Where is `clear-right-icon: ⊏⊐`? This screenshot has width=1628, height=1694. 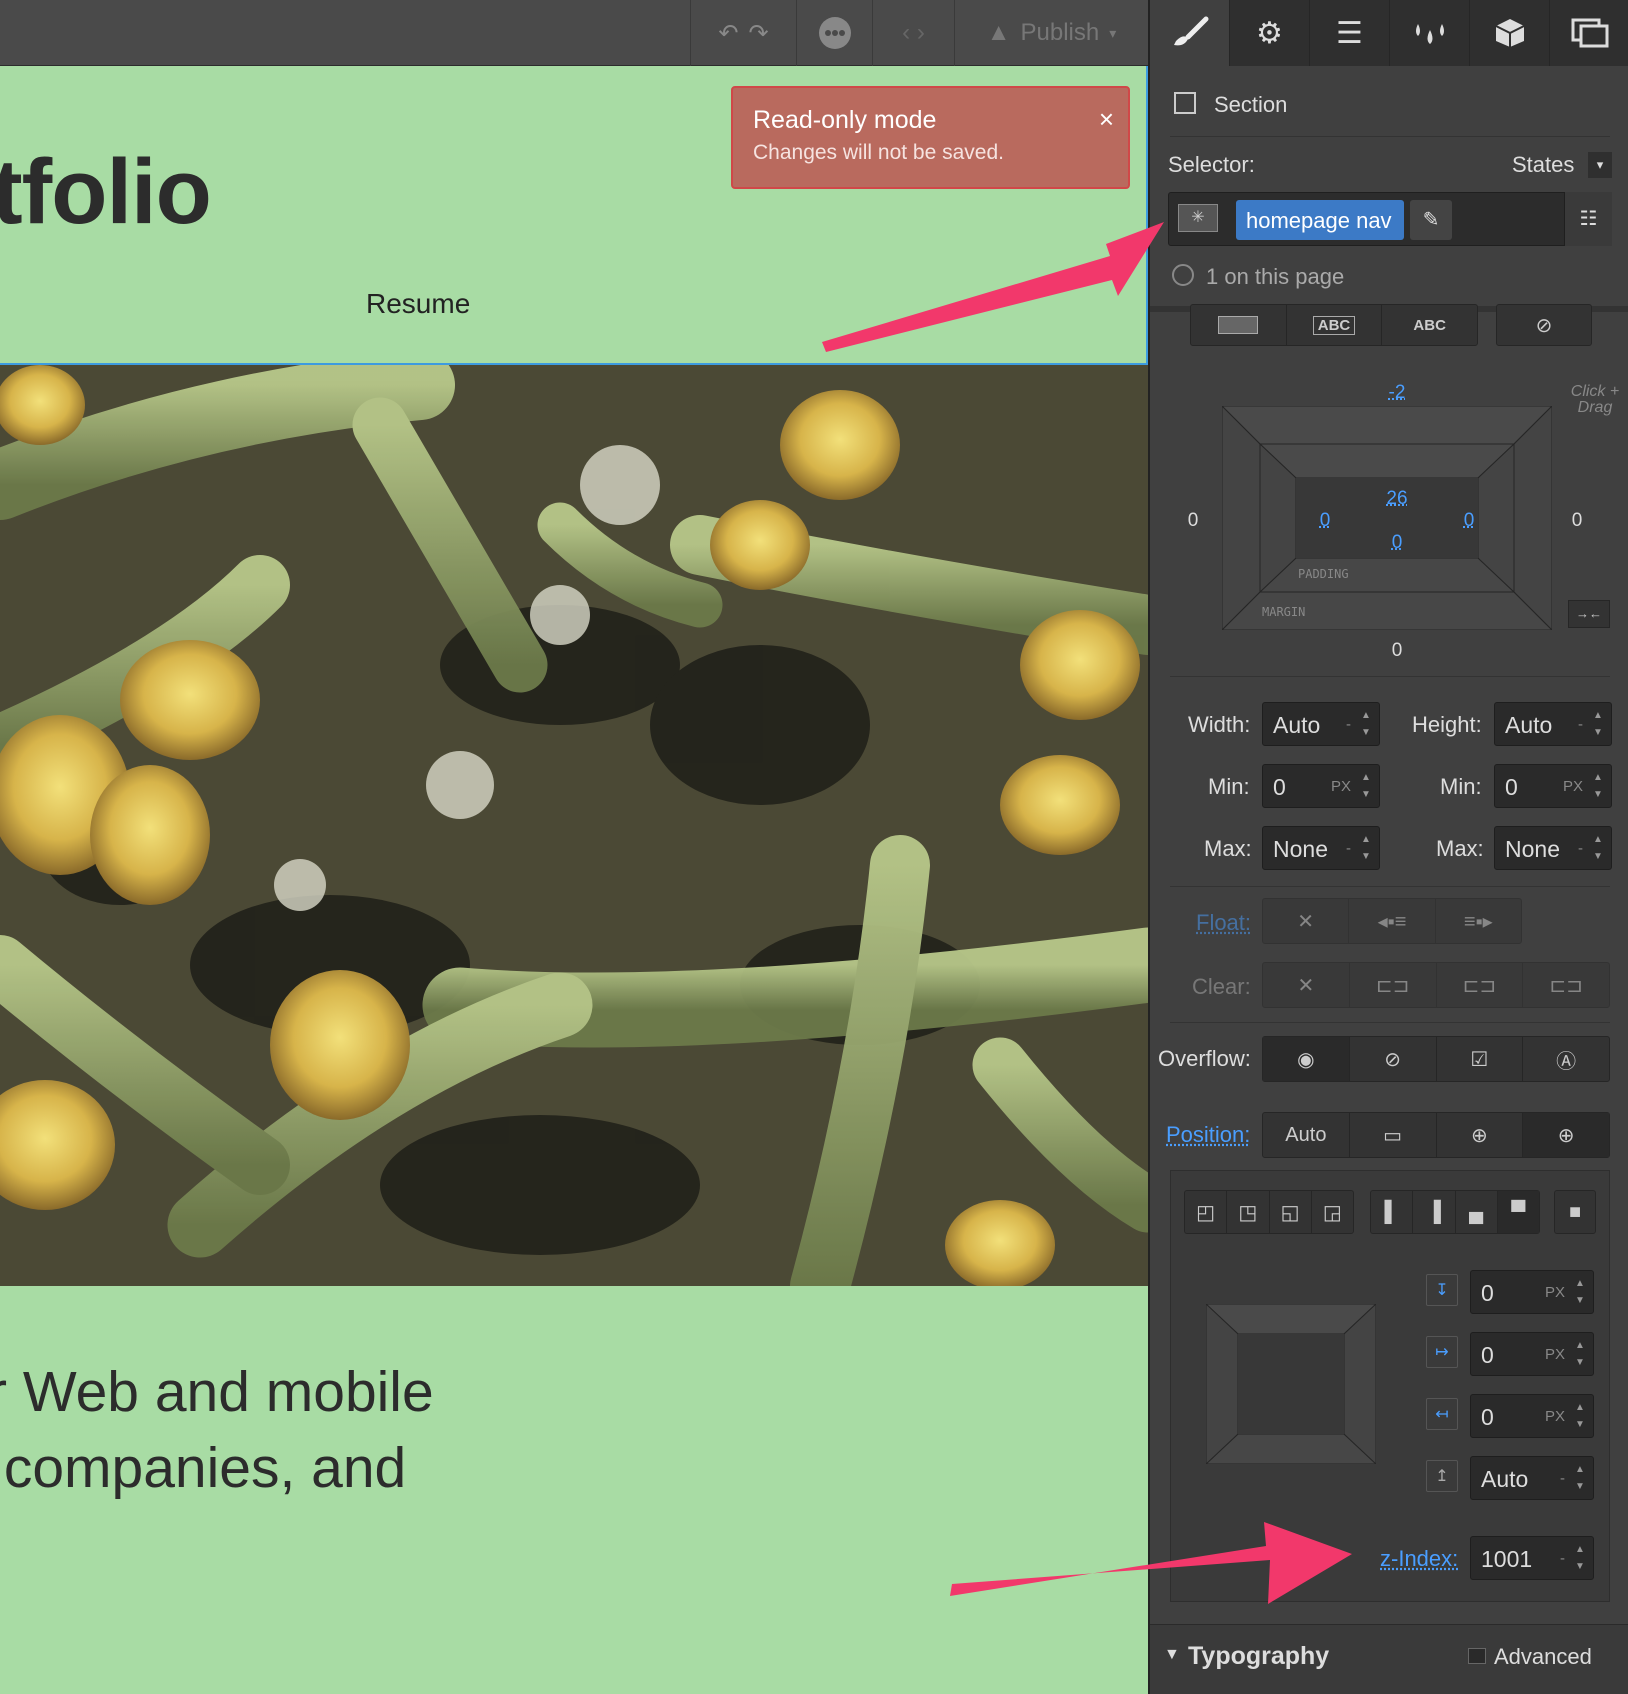
clear-right-icon: ⊏⊐ is located at coordinates (1480, 985).